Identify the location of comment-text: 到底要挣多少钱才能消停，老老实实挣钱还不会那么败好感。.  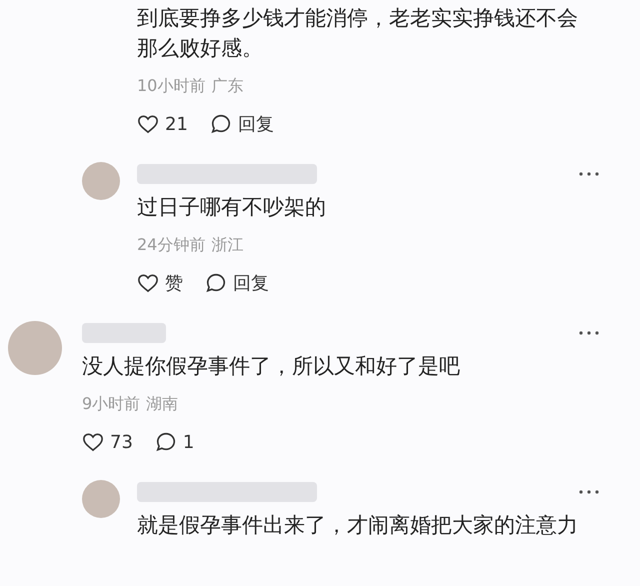
(358, 33).